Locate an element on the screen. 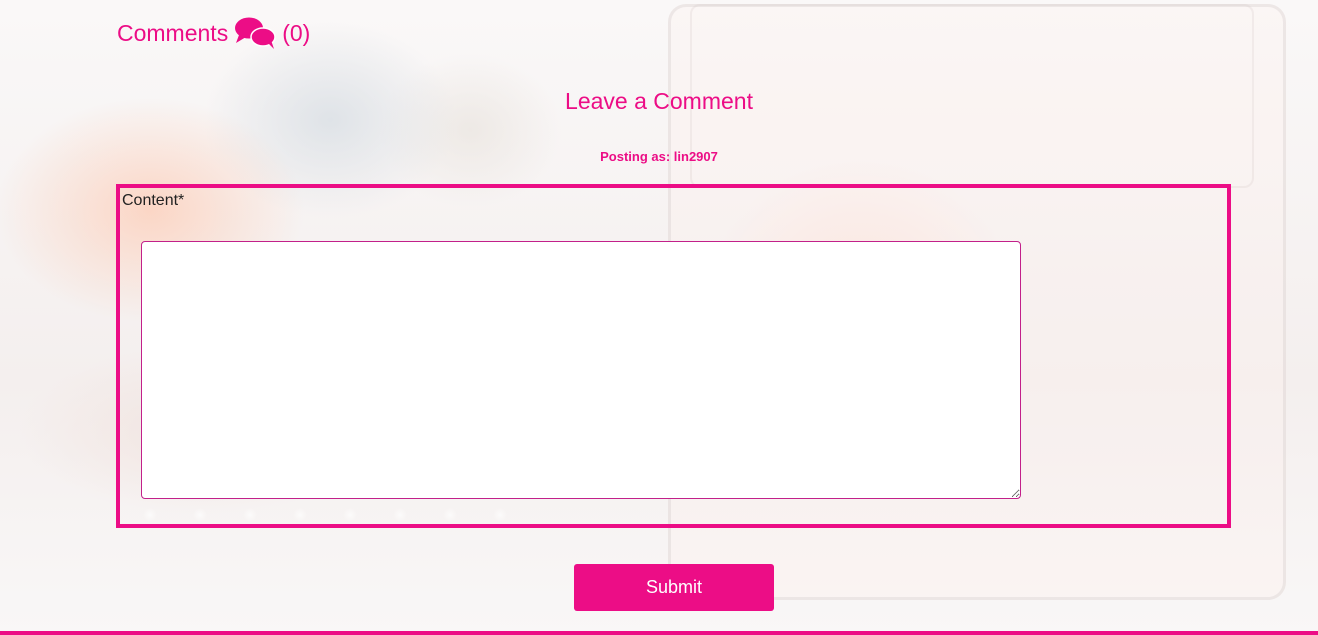 This screenshot has height=635, width=1318. posting-as-text: Posting as: lin2907 is located at coordinates (659, 156).